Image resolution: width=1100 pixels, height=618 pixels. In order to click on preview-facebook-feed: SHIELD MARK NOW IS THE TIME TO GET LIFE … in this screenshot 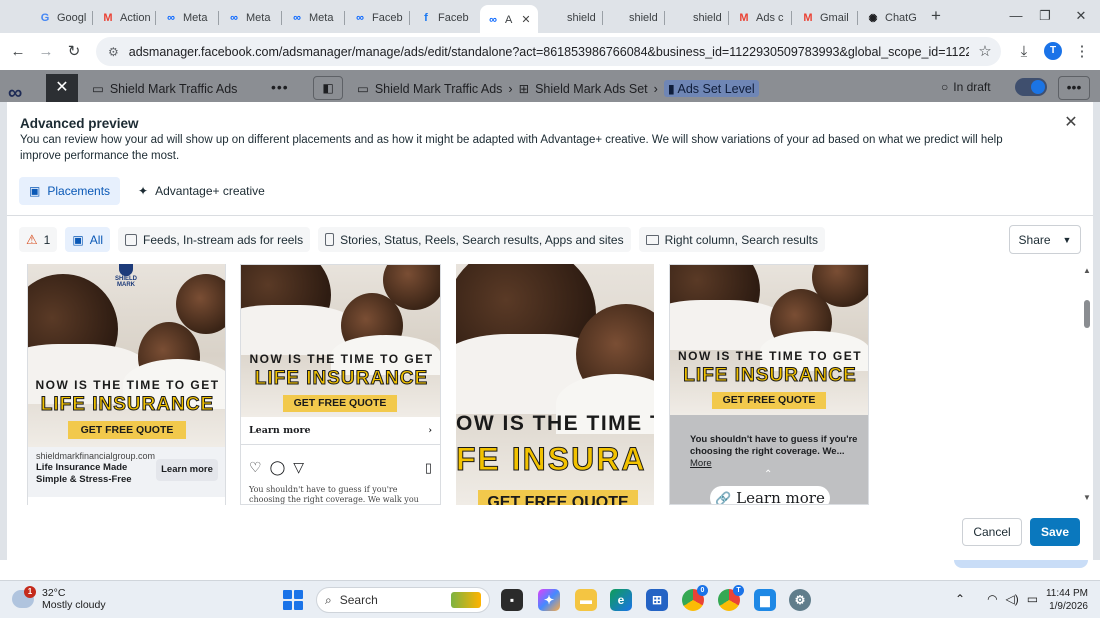, I will do `click(126, 384)`.